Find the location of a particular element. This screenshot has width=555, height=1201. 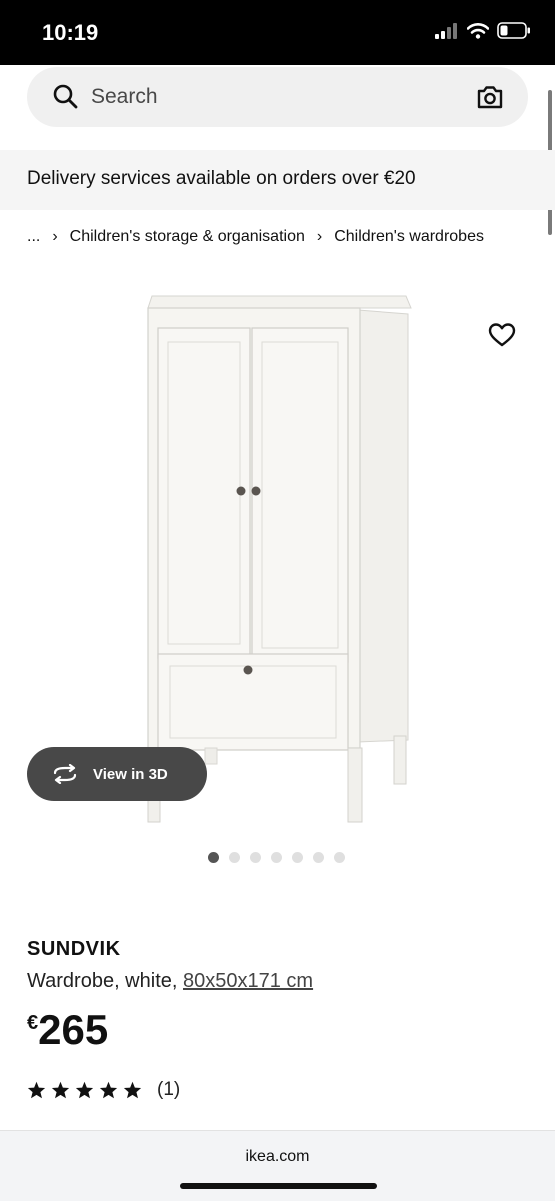

status-icons is located at coordinates (483, 30).